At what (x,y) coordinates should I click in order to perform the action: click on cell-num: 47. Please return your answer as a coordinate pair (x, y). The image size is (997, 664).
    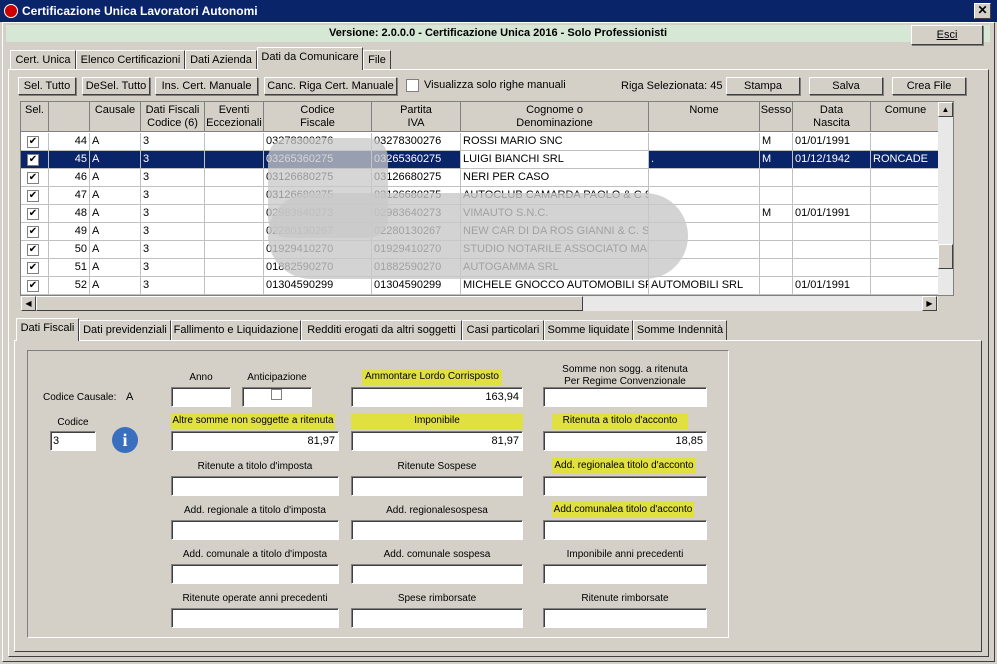
    Looking at the image, I should click on (69, 196).